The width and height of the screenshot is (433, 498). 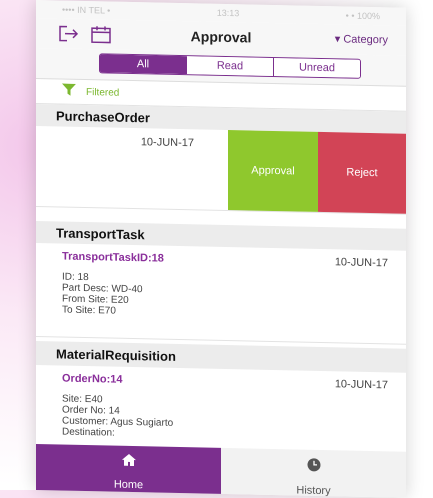 I want to click on tab-read: Read, so click(x=229, y=66).